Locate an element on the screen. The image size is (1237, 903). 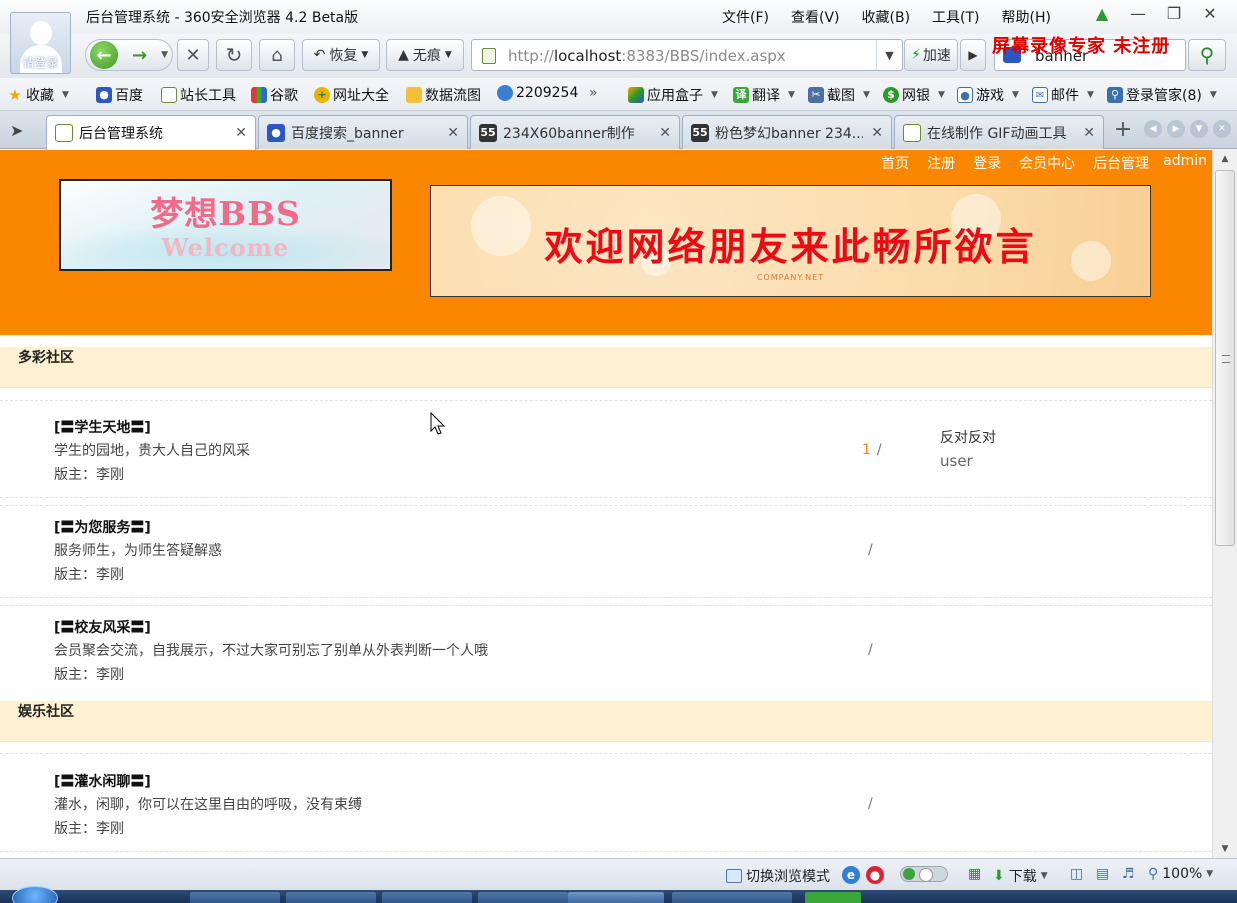
switch-browse-mode-button: 切换浏览模式 is located at coordinates (778, 876).